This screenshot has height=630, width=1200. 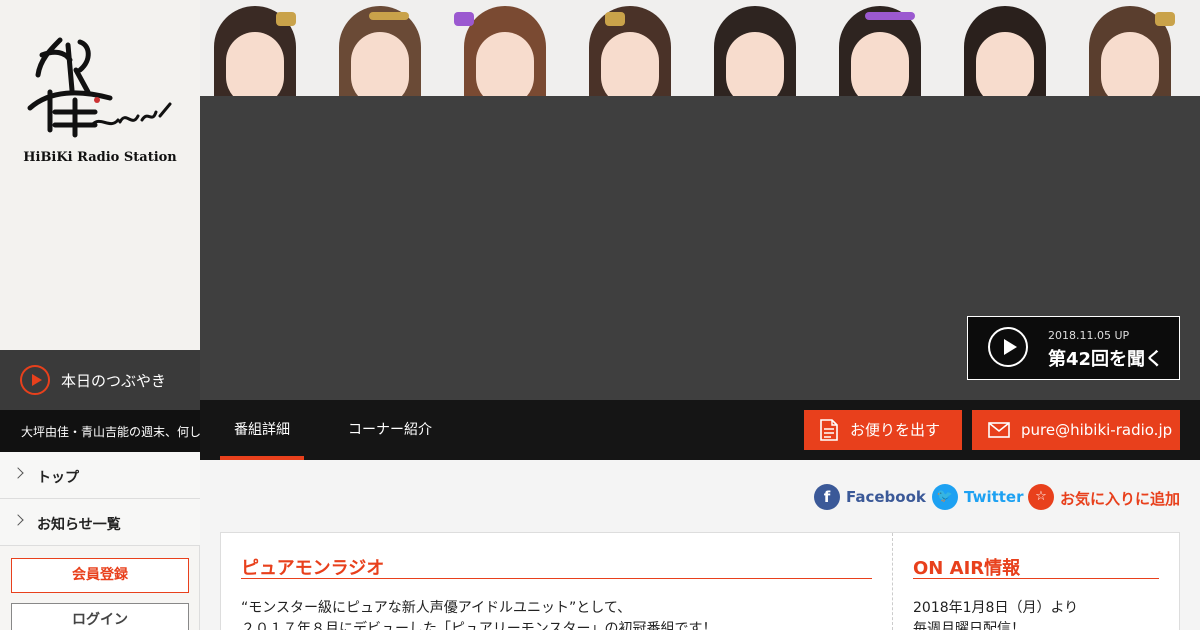 What do you see at coordinates (1089, 335) in the screenshot?
I see `episode-date: 2018.11.05 UP` at bounding box center [1089, 335].